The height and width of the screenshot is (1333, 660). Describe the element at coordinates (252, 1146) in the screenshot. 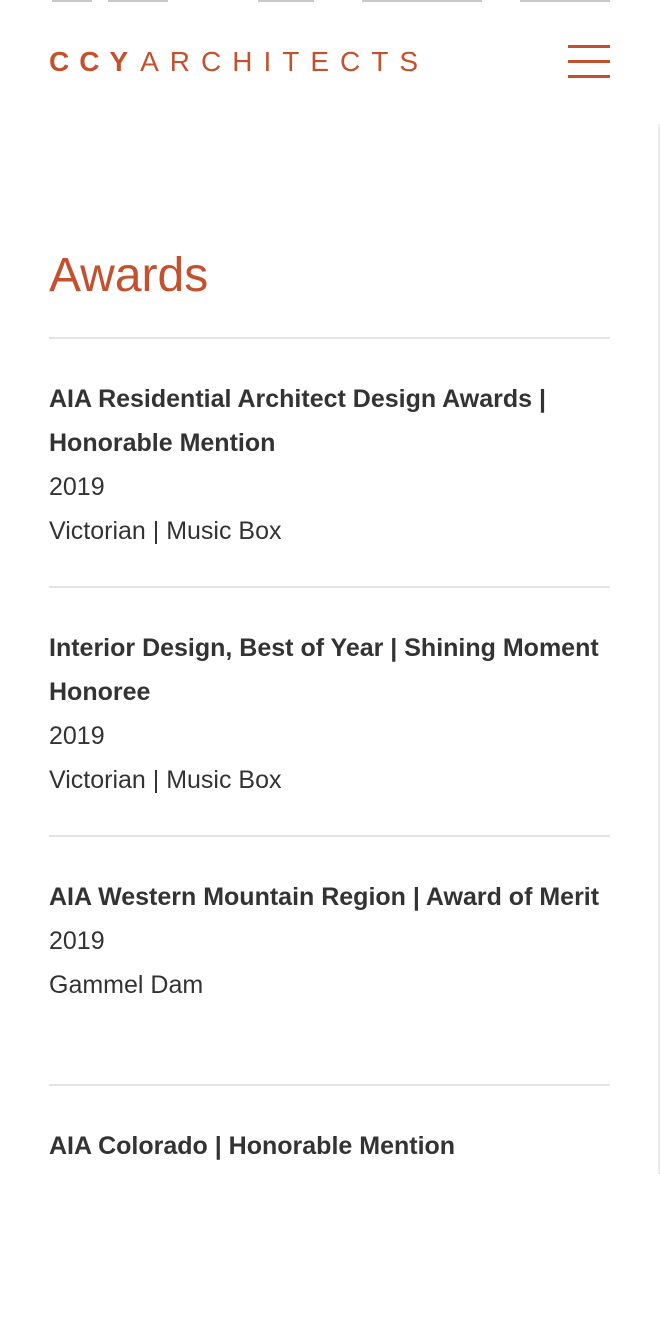

I see `award-name: AIA Colorado | Honorable Mention` at that location.